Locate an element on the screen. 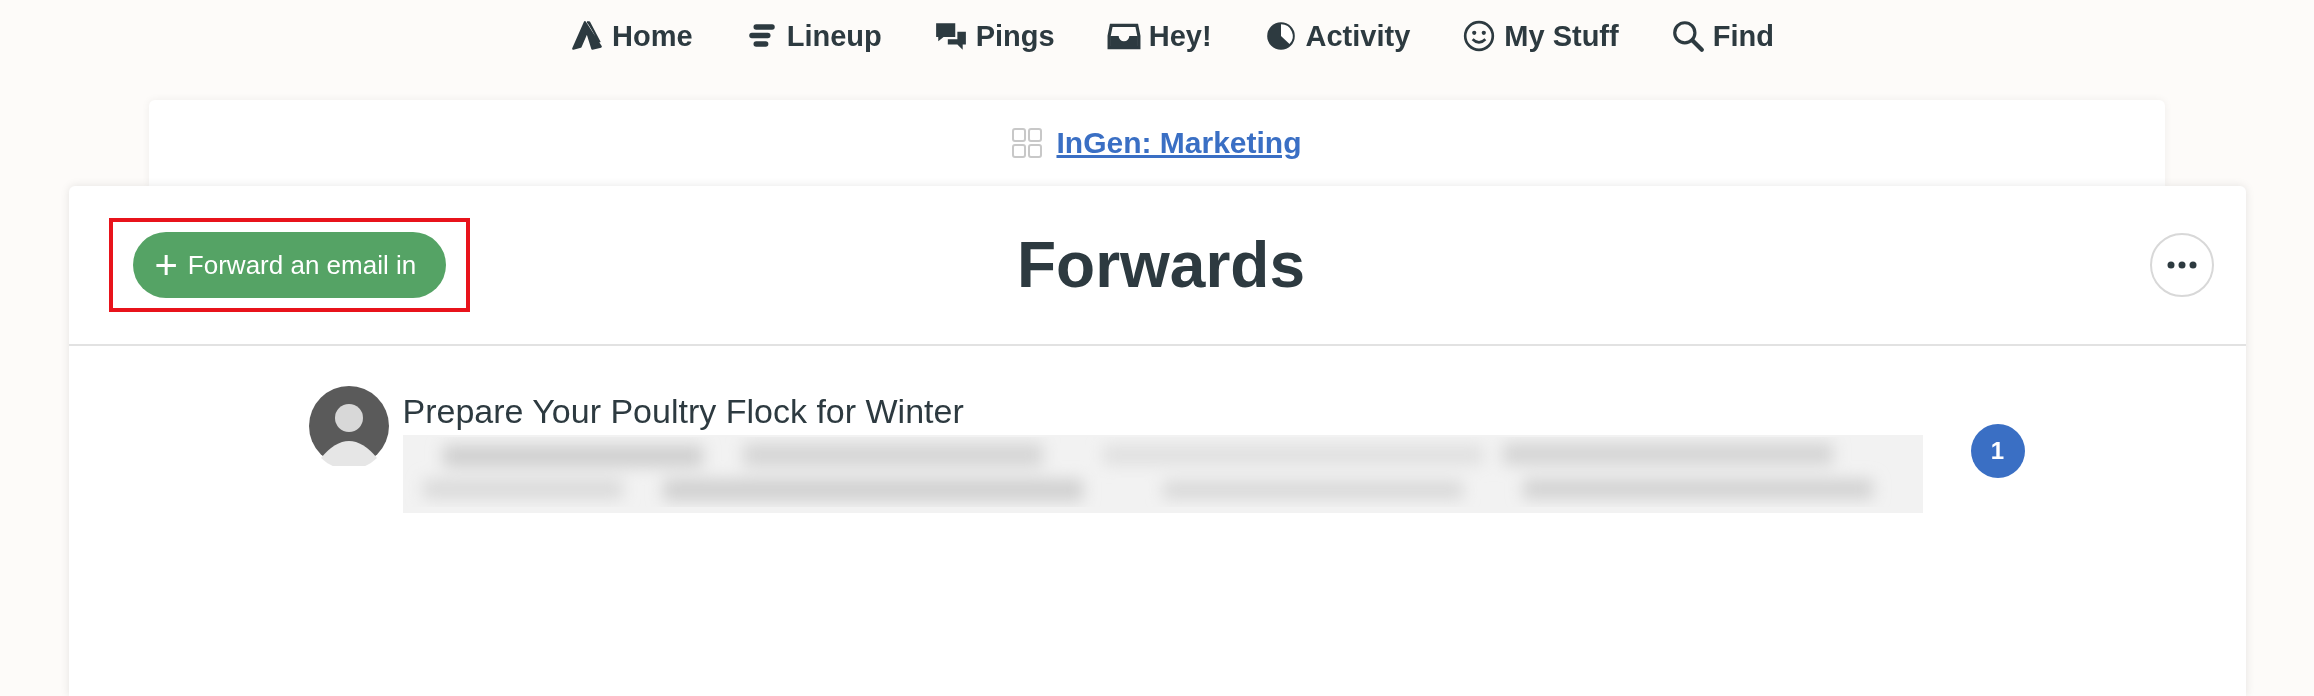 The width and height of the screenshot is (2314, 696). nav-link: Home is located at coordinates (631, 36).